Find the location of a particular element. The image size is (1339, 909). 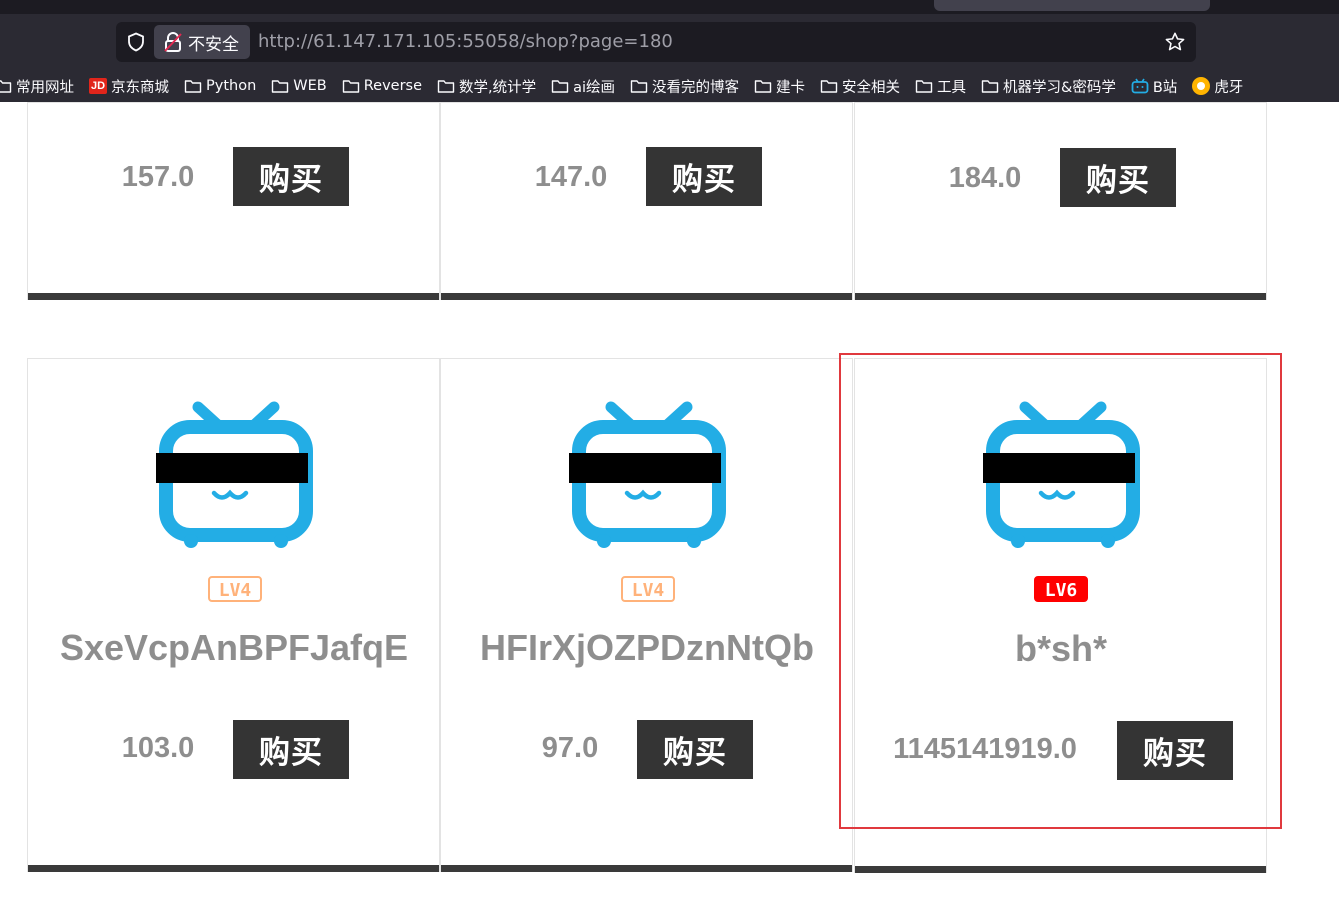

product-price: 184.0 is located at coordinates (985, 178).